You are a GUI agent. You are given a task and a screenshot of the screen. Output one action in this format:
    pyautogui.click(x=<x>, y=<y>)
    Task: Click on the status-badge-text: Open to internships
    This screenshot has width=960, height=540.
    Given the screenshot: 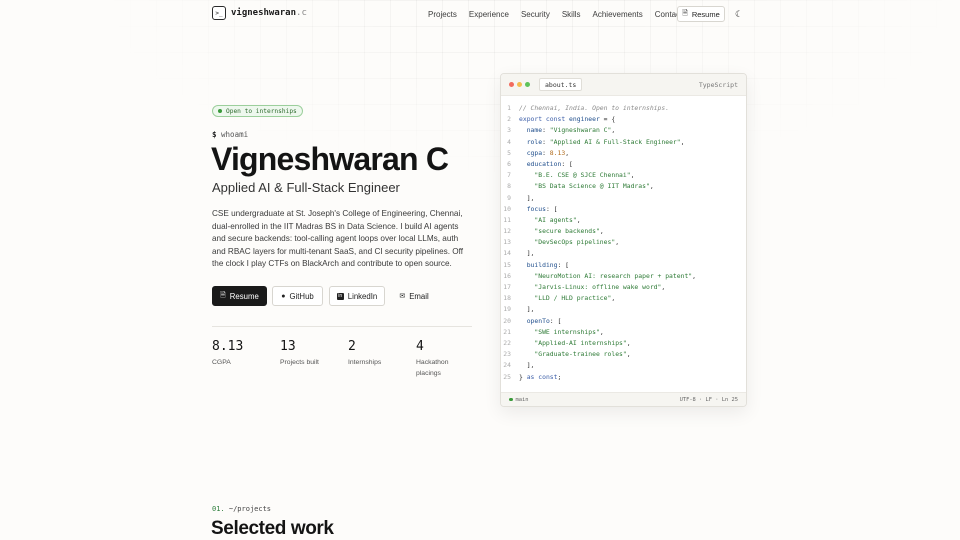 What is the action you would take?
    pyautogui.click(x=261, y=111)
    